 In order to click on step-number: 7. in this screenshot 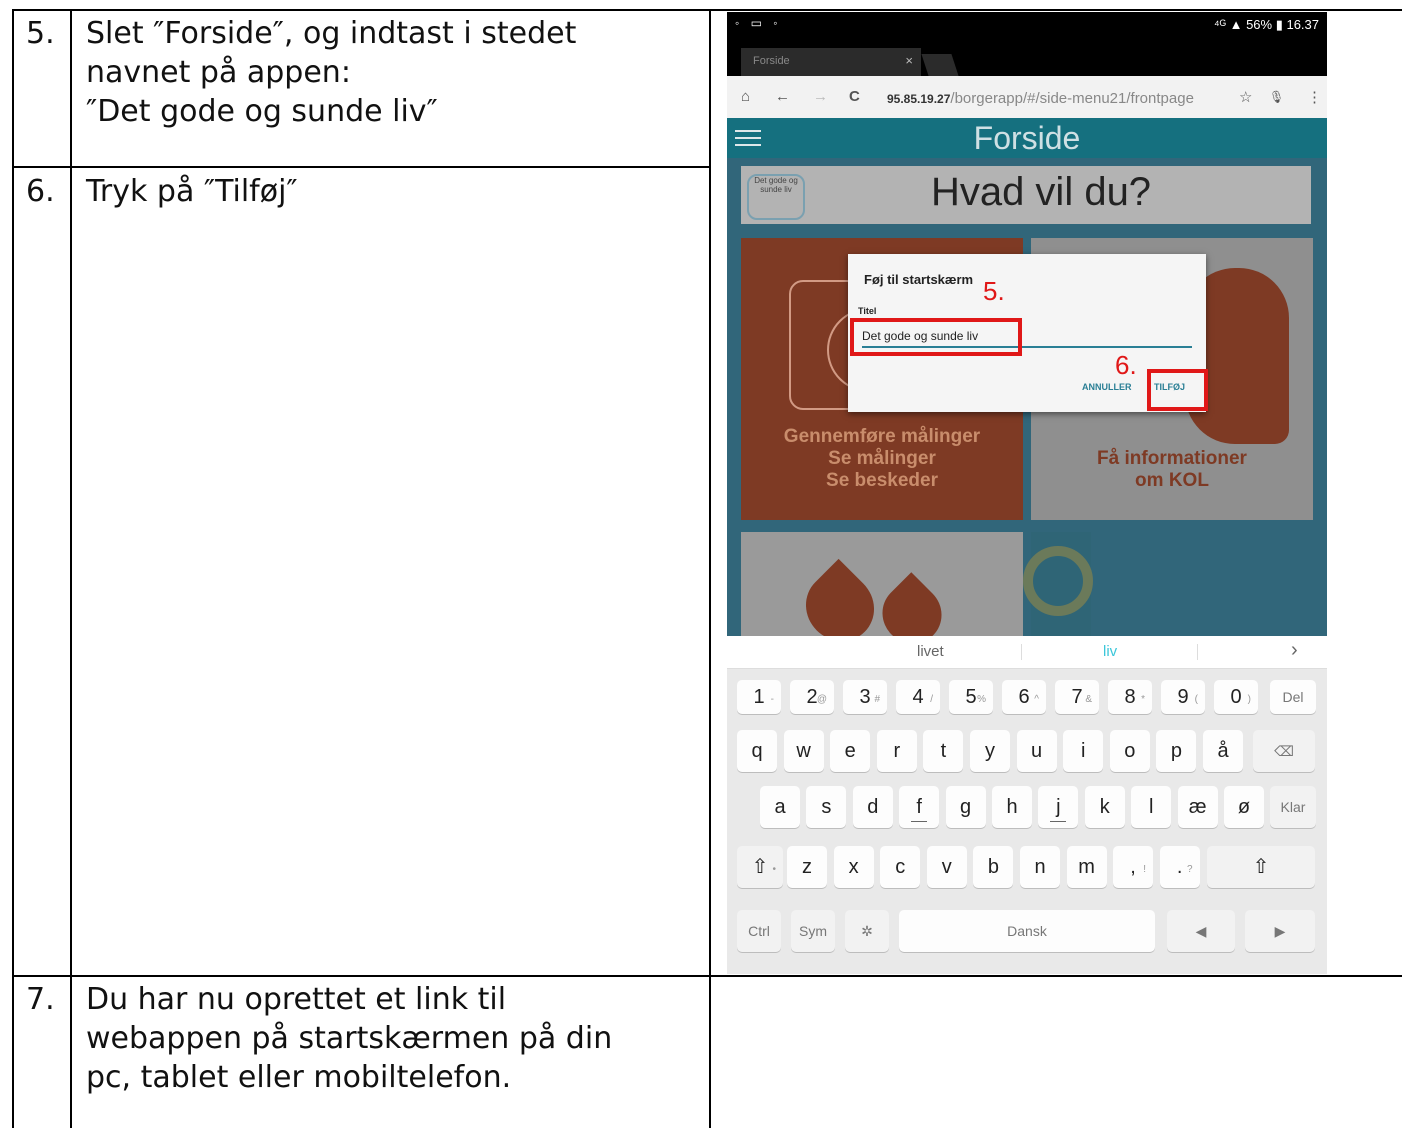, I will do `click(40, 999)`.